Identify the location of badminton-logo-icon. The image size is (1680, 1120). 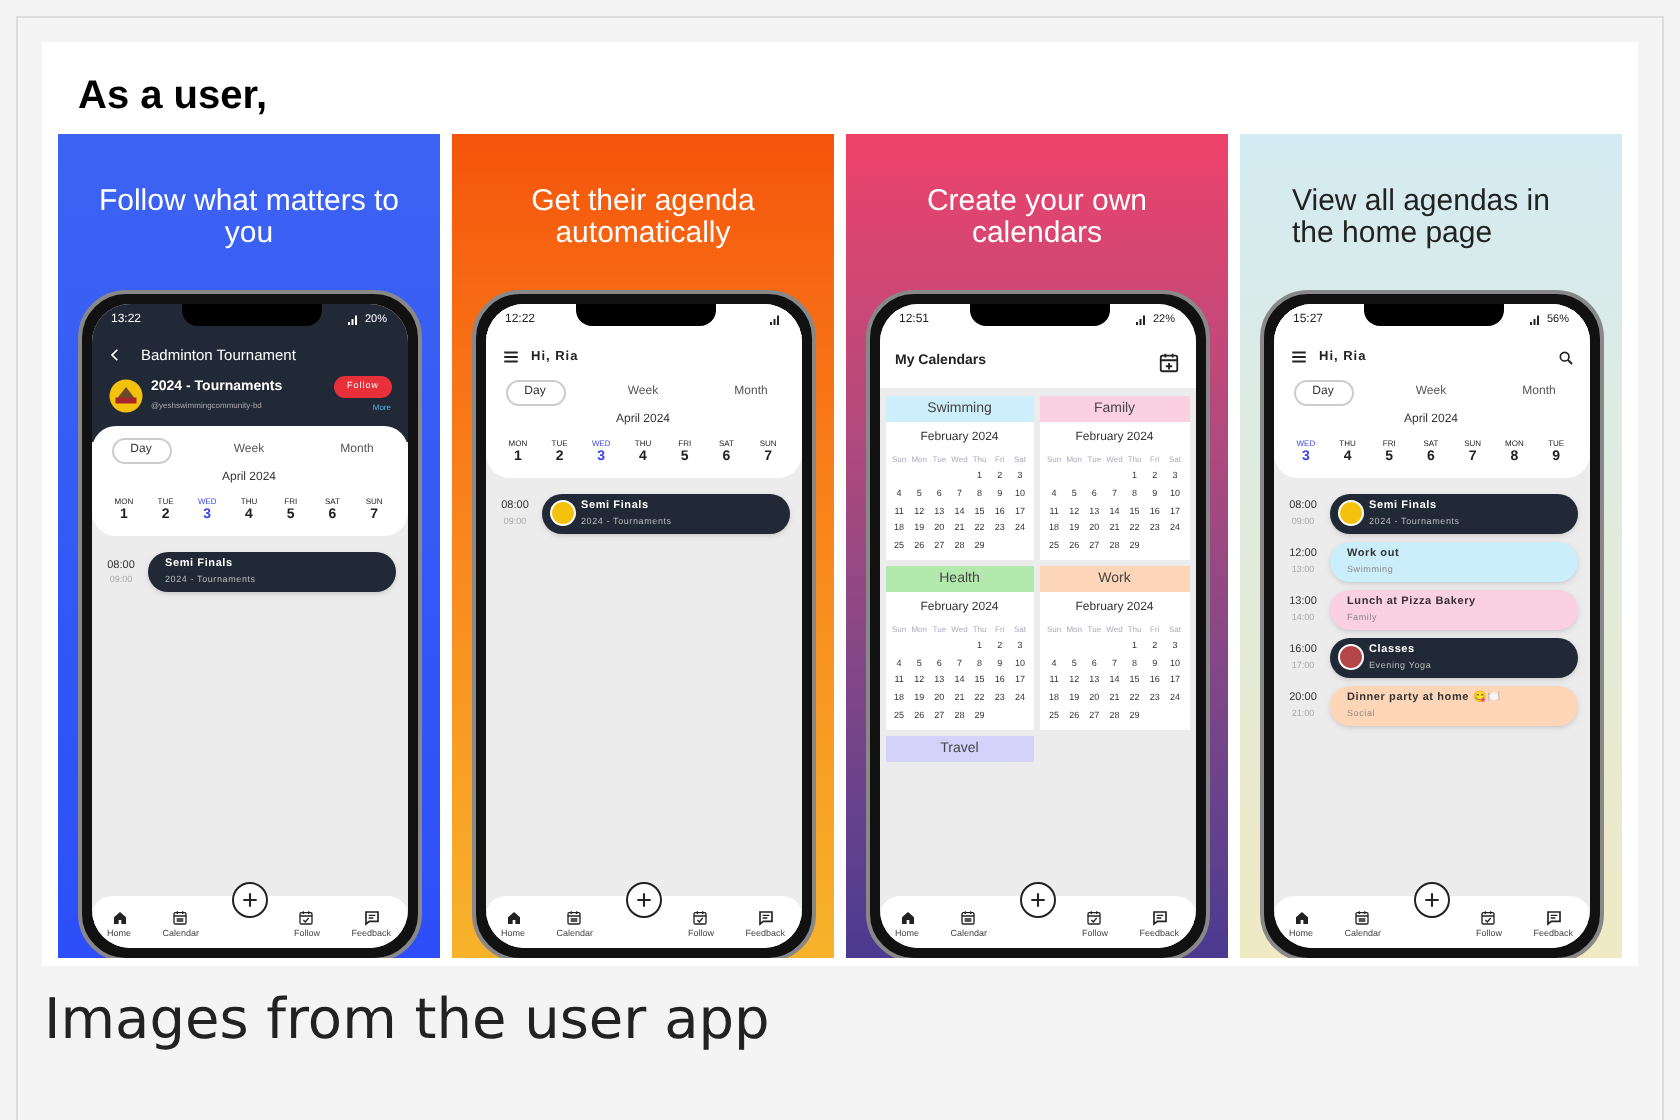
(125, 395).